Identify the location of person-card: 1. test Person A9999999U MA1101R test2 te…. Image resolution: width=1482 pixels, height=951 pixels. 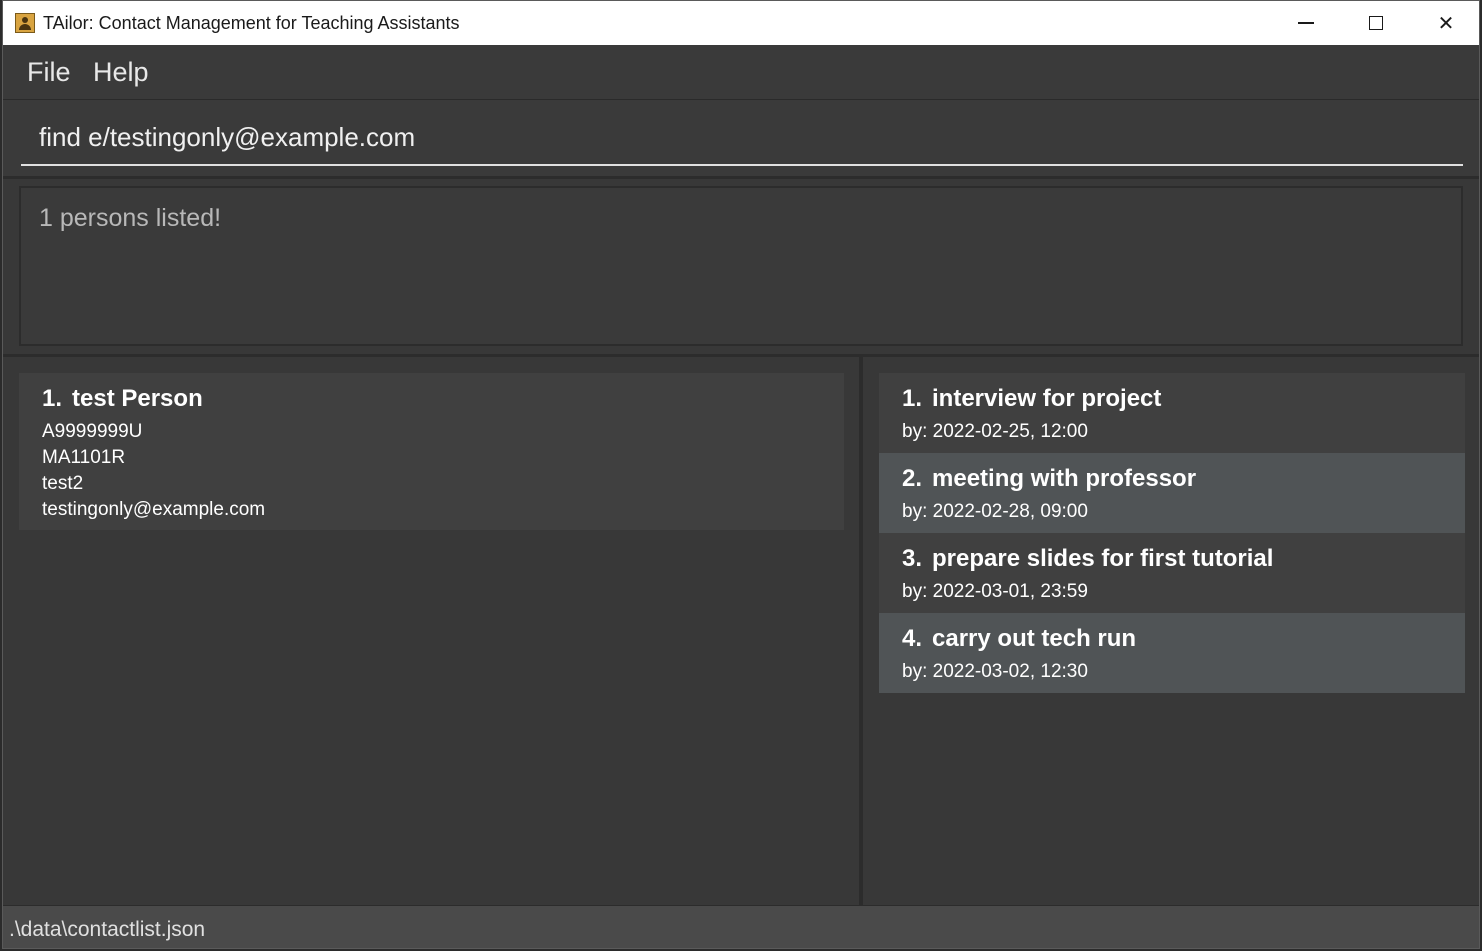
(431, 451).